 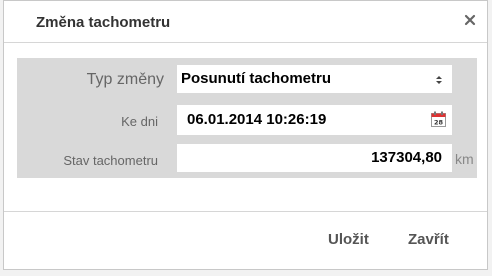 I want to click on svg-text: 28, so click(x=439, y=123).